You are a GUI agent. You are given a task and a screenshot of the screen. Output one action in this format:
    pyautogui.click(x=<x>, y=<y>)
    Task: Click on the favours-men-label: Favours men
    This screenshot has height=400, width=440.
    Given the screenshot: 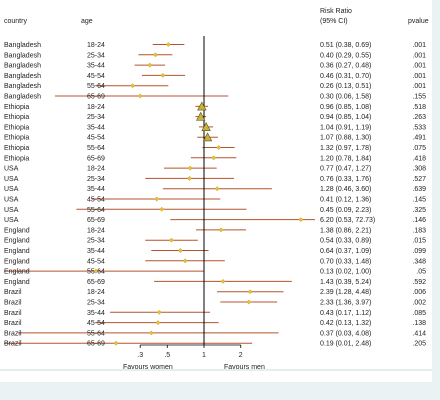 What is the action you would take?
    pyautogui.click(x=244, y=367)
    